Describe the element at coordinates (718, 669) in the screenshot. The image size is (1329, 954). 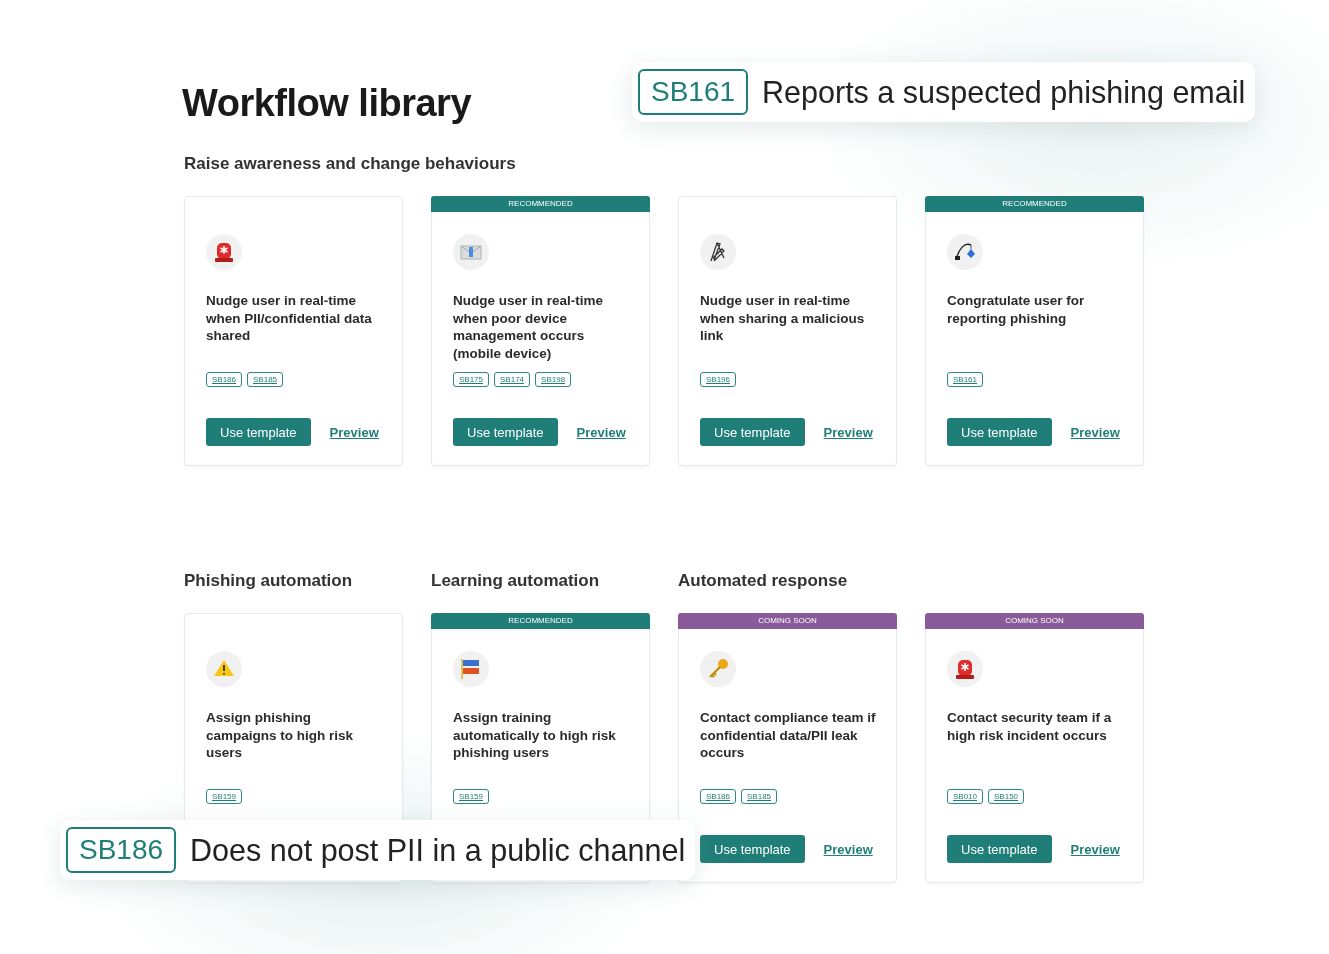
I see `key-icon` at that location.